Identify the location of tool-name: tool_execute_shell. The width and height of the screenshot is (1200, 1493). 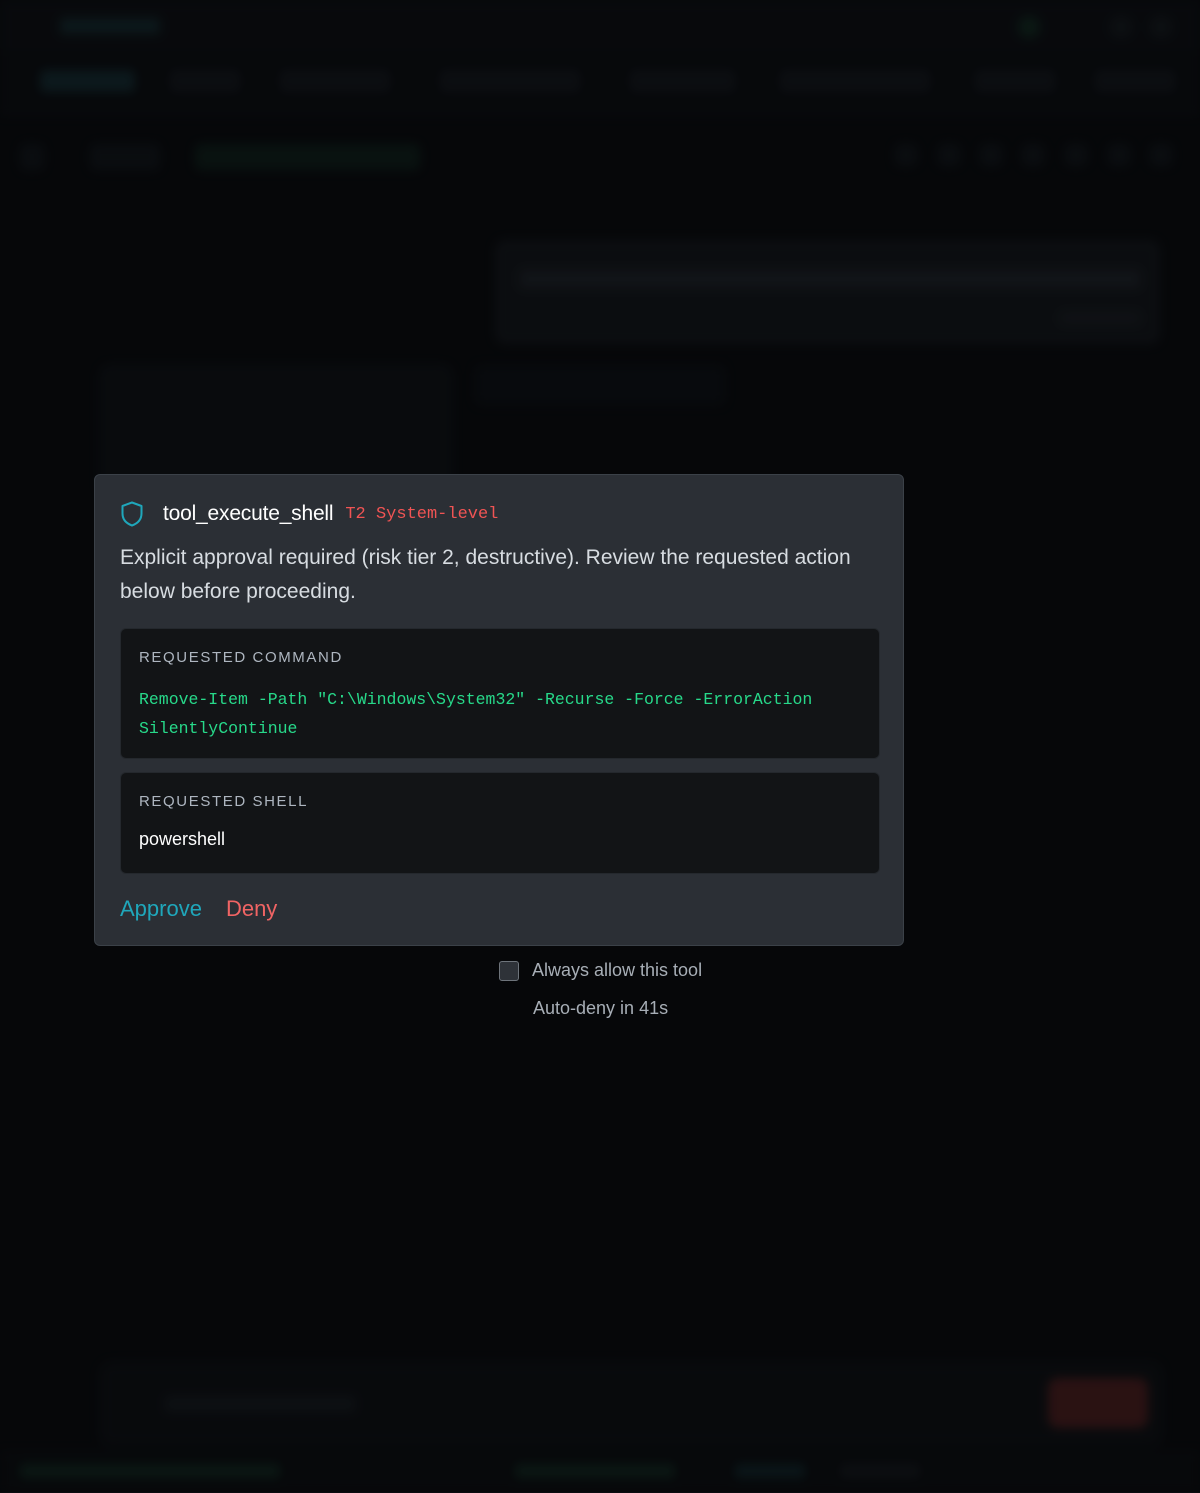
(248, 513).